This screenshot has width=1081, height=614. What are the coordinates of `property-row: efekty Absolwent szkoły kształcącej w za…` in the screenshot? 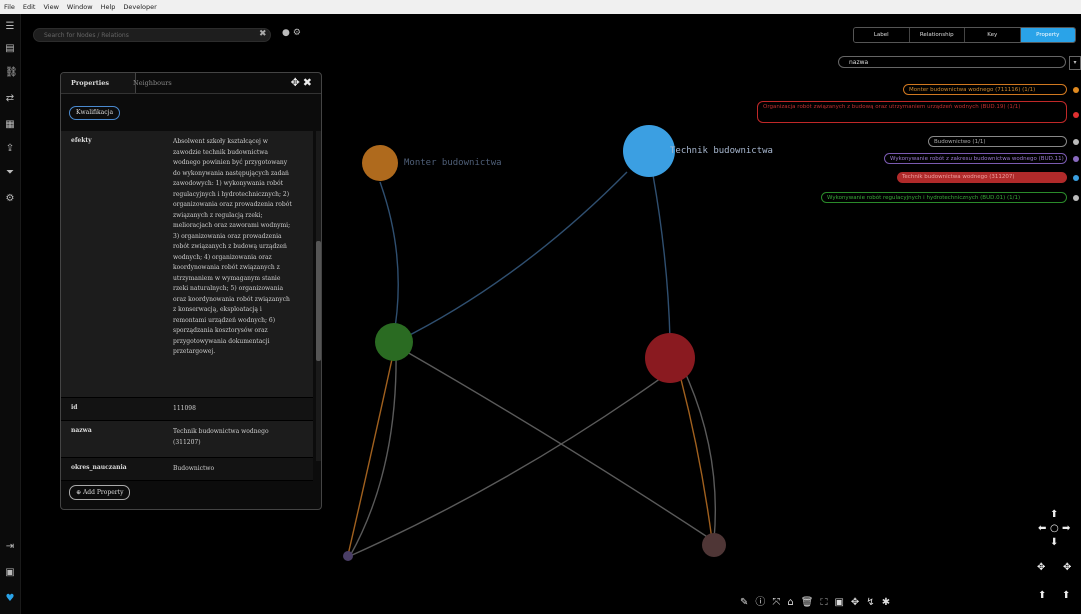 It's located at (187, 264).